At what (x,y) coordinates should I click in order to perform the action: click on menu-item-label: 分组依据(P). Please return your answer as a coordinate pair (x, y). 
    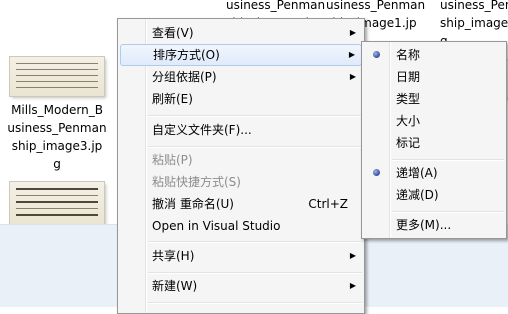
    Looking at the image, I should click on (184, 77).